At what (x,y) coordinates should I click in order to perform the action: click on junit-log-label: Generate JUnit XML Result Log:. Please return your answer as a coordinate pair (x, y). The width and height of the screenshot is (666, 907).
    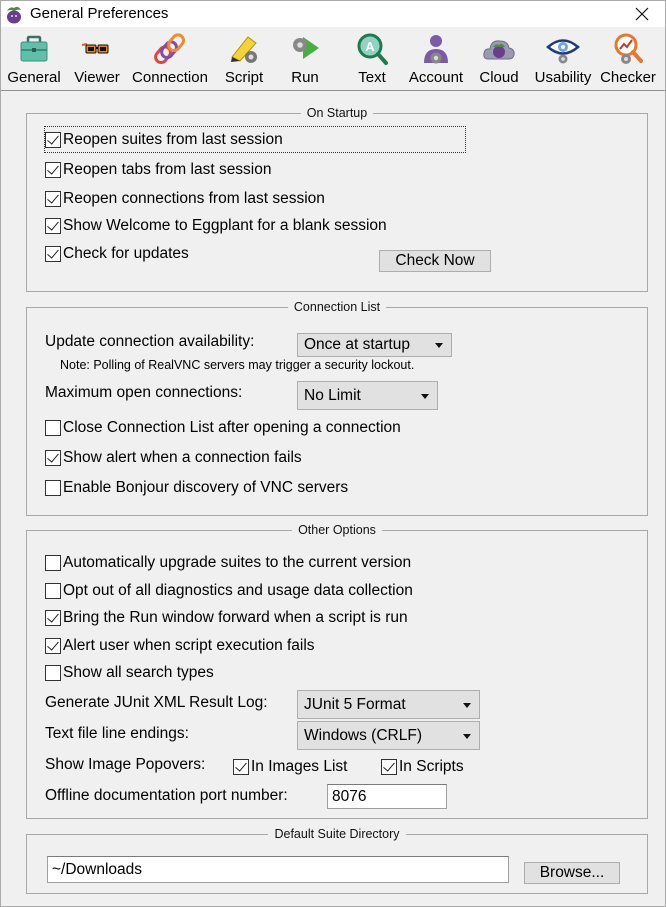
    Looking at the image, I should click on (156, 702).